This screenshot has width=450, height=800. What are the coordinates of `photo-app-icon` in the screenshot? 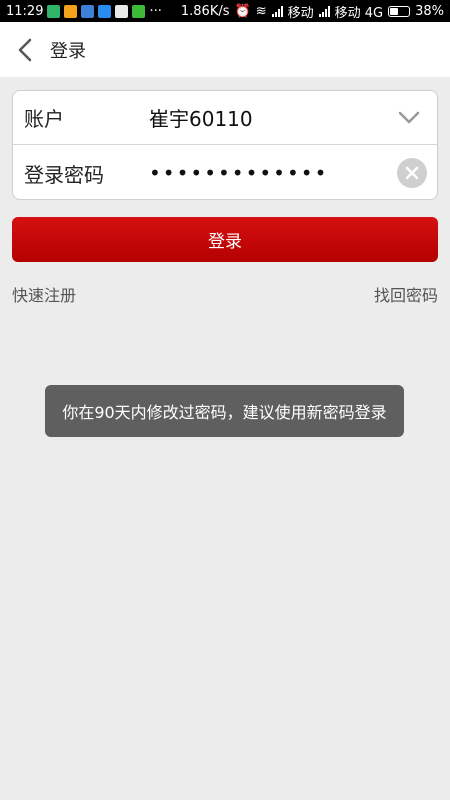 It's located at (88, 11).